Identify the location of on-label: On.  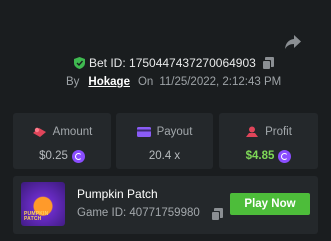
(145, 82).